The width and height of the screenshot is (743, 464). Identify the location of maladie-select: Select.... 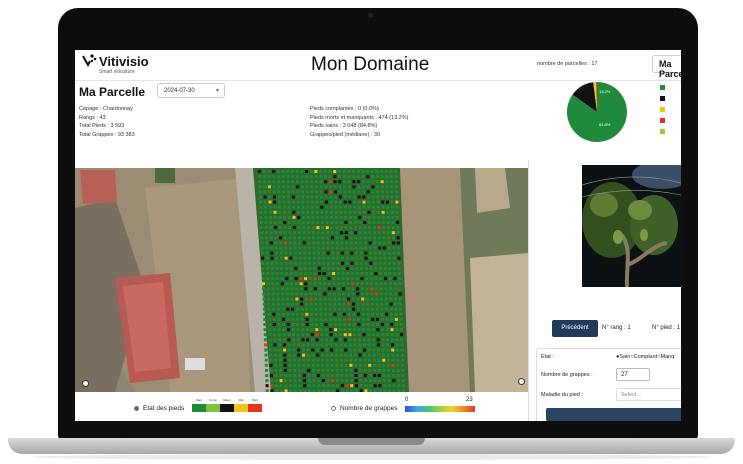
(648, 394).